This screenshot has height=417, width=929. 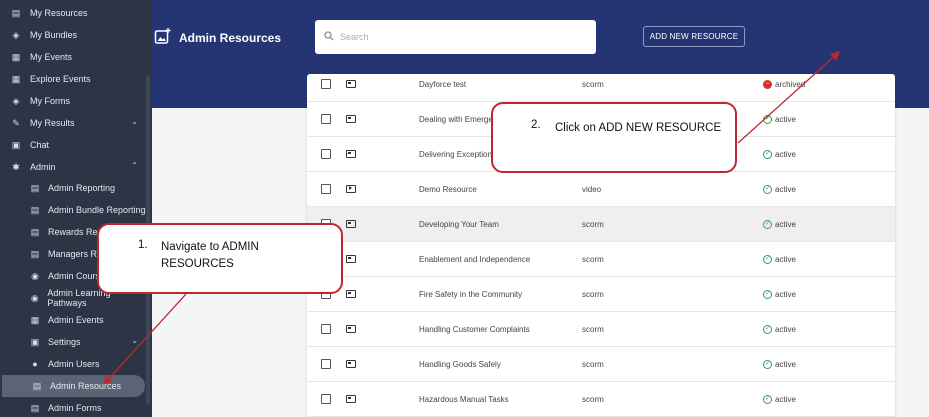 What do you see at coordinates (35, 341) in the screenshot?
I see `settings-icon: ▣` at bounding box center [35, 341].